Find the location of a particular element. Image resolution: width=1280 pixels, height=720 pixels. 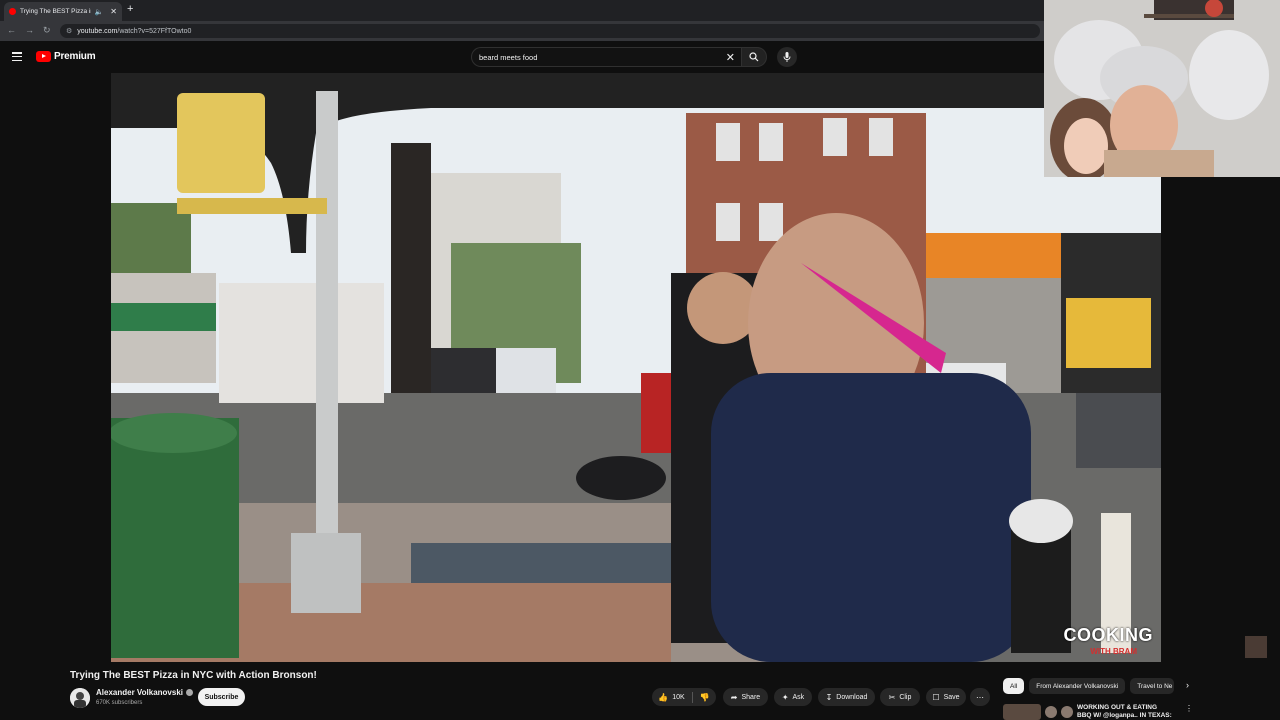

channel-name: Alexander Volkanovski is located at coordinates (144, 692).